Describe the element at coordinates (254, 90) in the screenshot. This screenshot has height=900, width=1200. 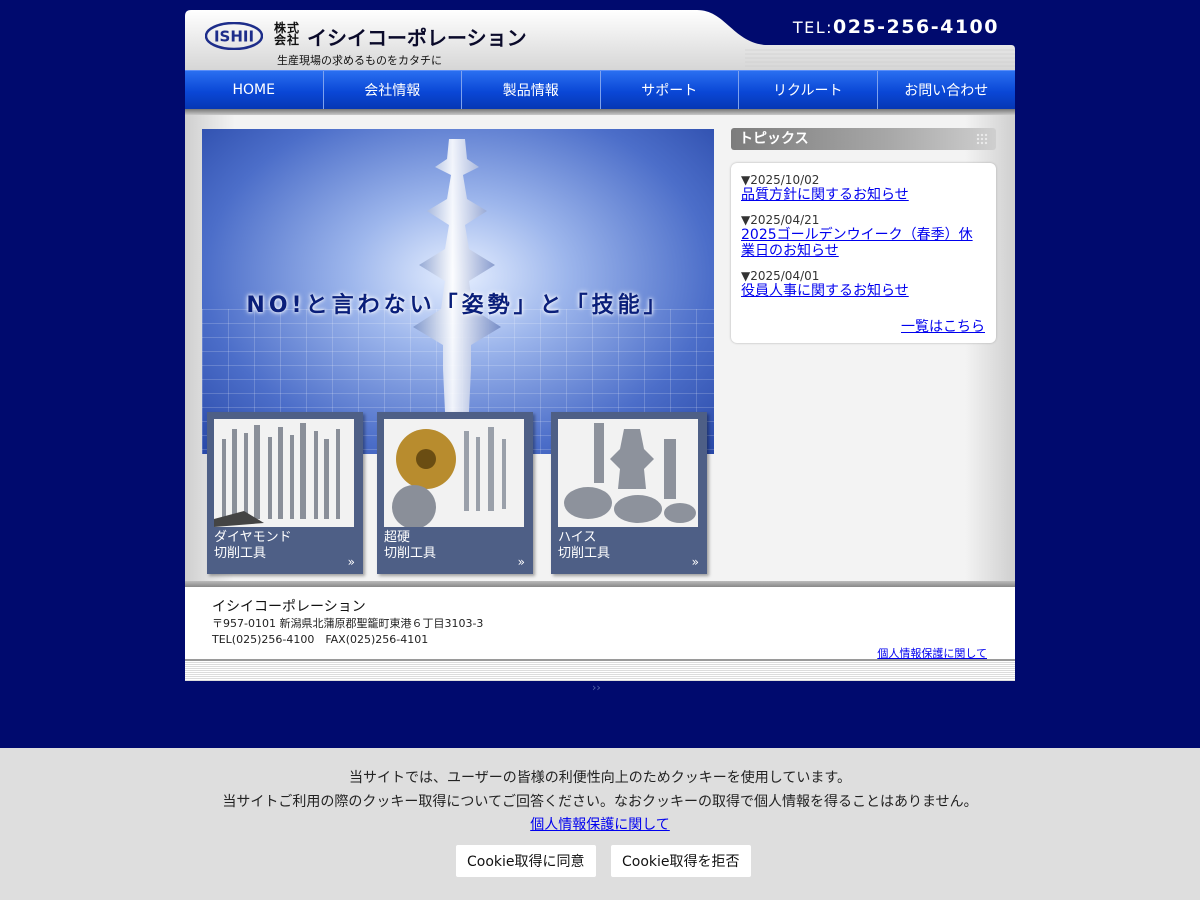
I see `nav-home: HOME` at that location.